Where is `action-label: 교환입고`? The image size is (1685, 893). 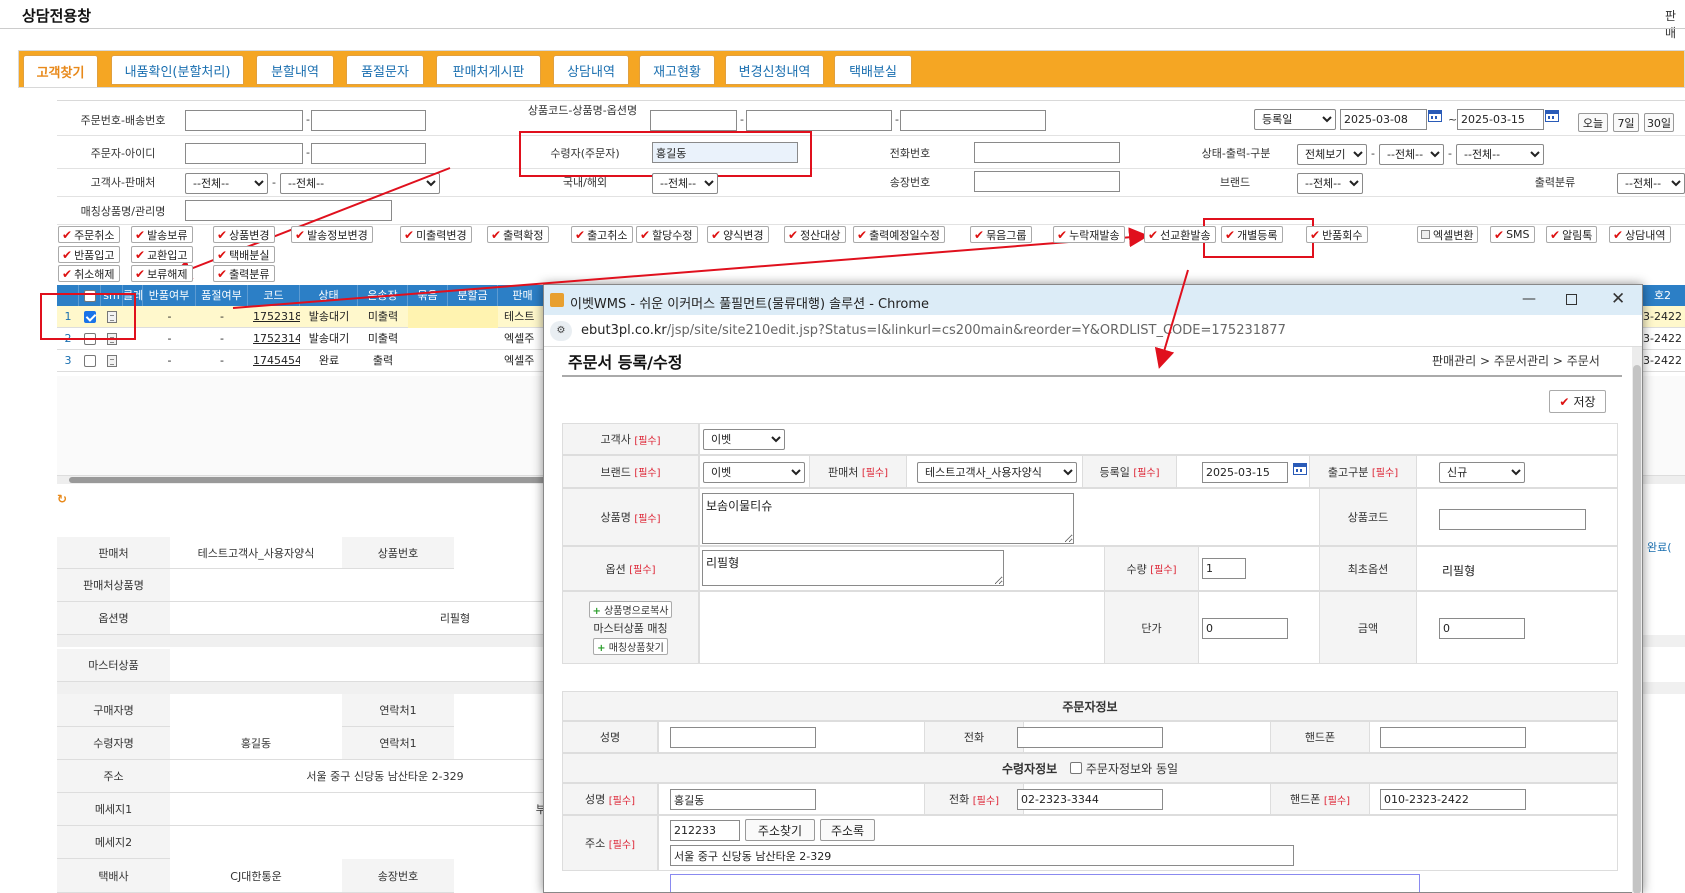
action-label: 교환입고 is located at coordinates (167, 255).